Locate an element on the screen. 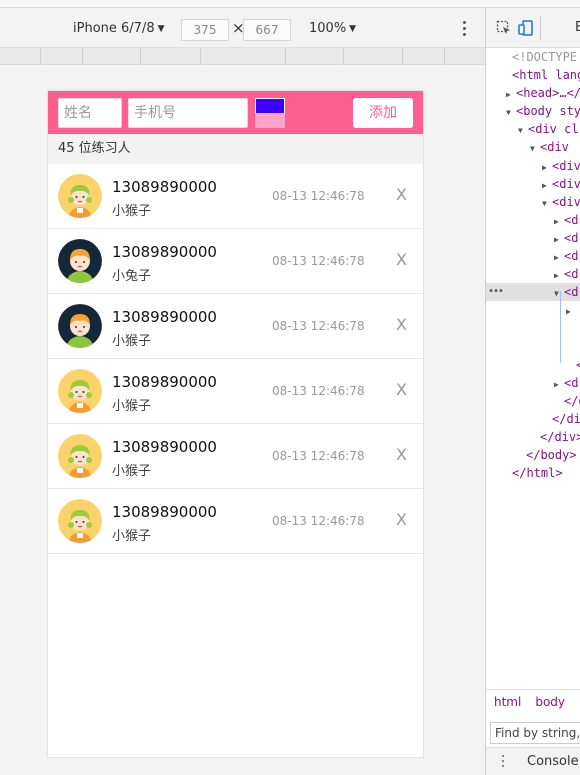 Image resolution: width=580 pixels, height=775 pixels. dom-node-text: </ is located at coordinates (578, 365).